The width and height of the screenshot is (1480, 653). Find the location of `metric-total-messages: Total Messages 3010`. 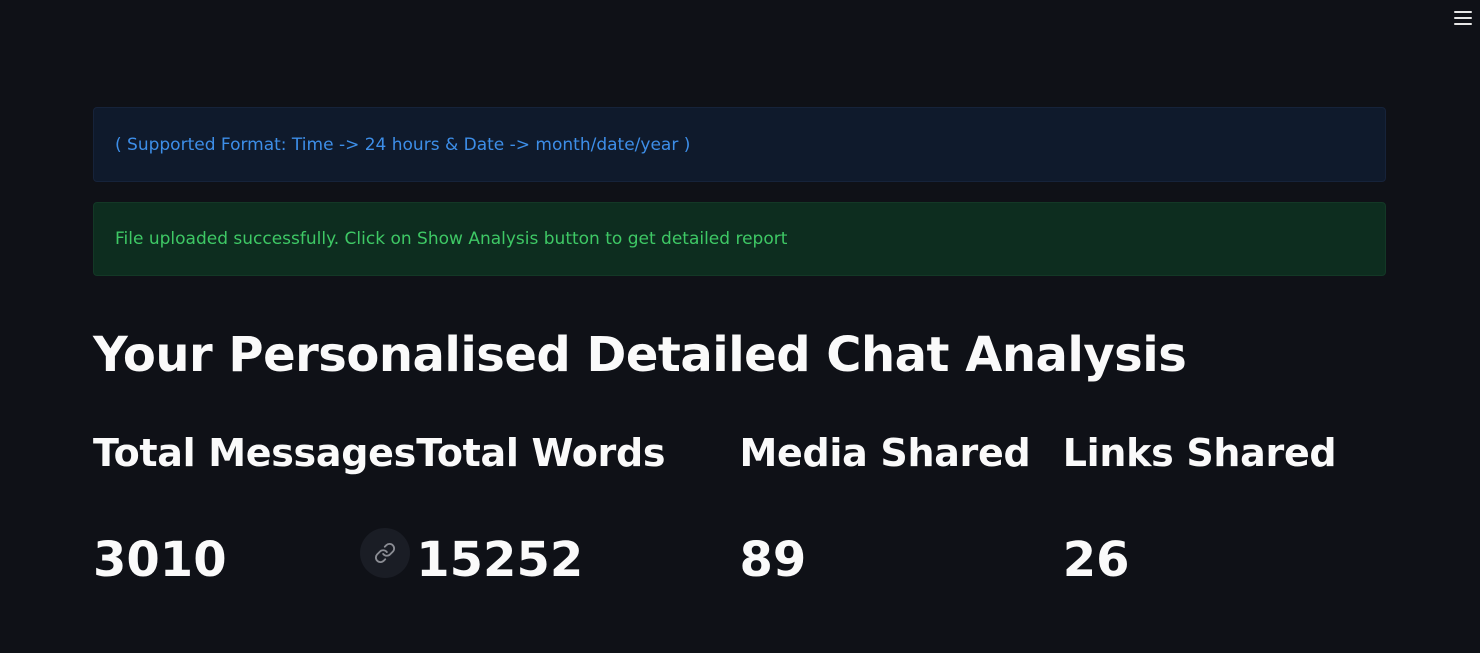

metric-total-messages: Total Messages 3010 is located at coordinates (254, 508).